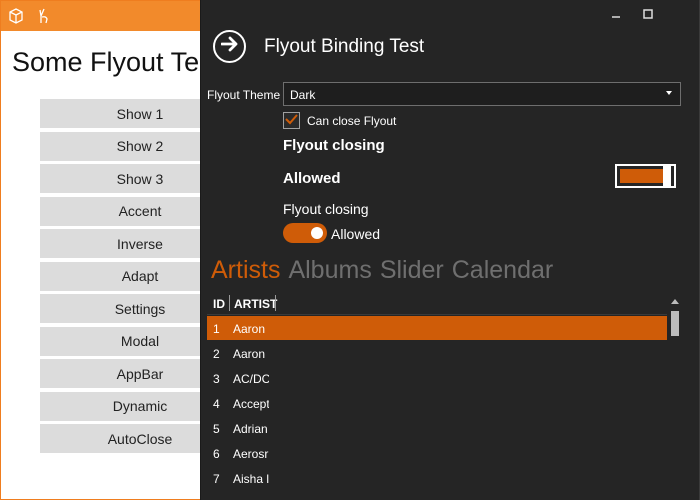 Image resolution: width=700 pixels, height=500 pixels. Describe the element at coordinates (216, 479) in the screenshot. I see `row-id: 7` at that location.